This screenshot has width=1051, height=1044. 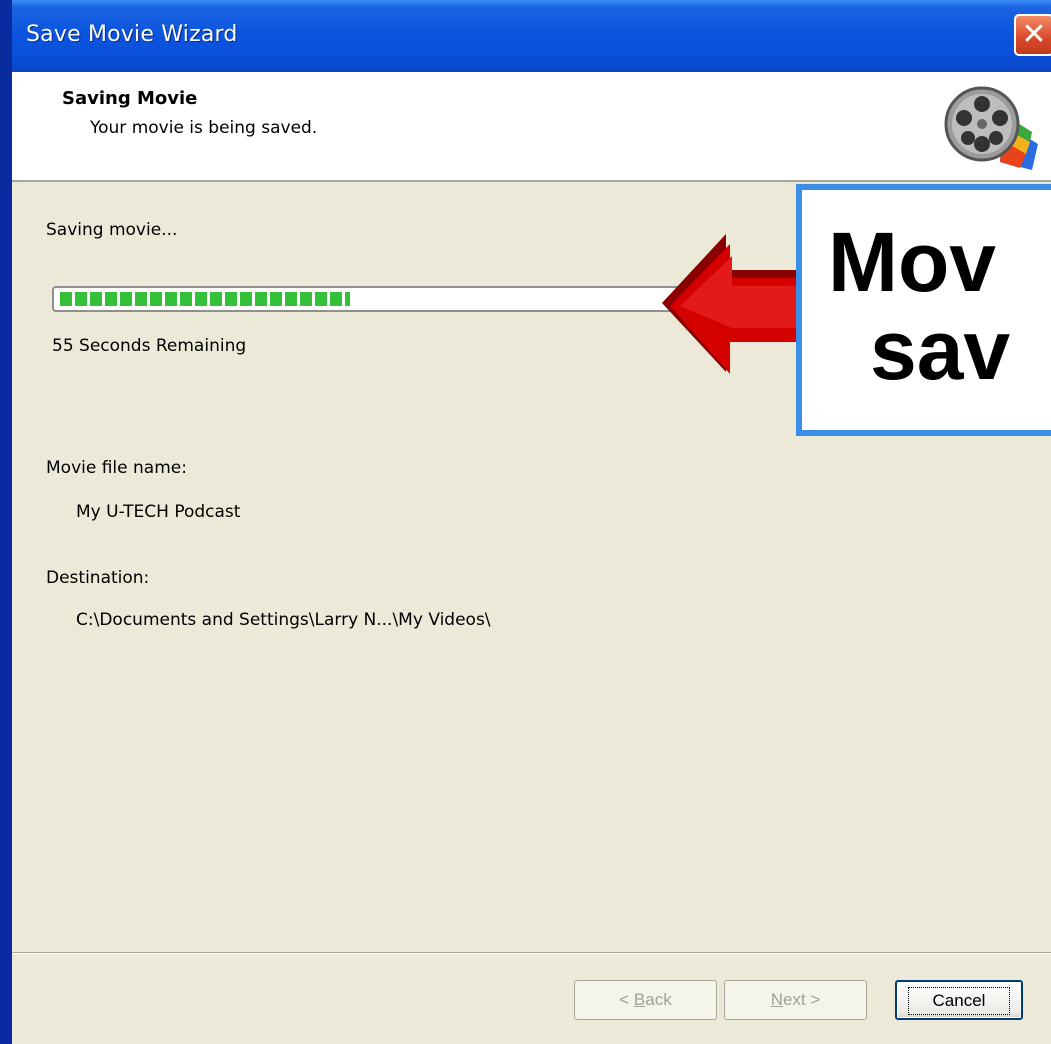 I want to click on close-icon: ✕, so click(x=1034, y=34).